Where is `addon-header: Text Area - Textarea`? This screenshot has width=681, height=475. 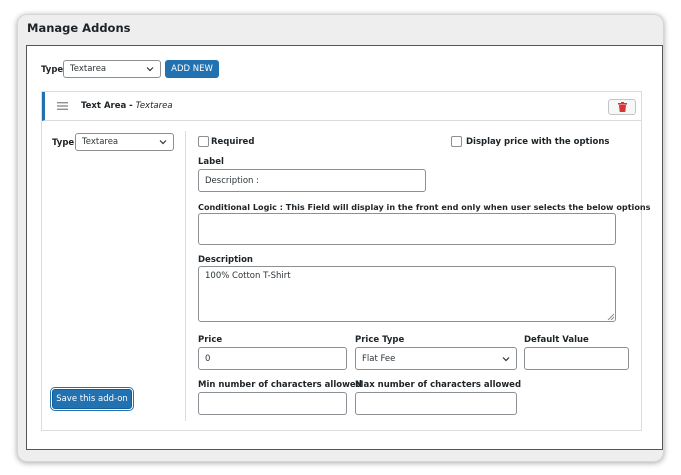 addon-header: Text Area - Textarea is located at coordinates (341, 106).